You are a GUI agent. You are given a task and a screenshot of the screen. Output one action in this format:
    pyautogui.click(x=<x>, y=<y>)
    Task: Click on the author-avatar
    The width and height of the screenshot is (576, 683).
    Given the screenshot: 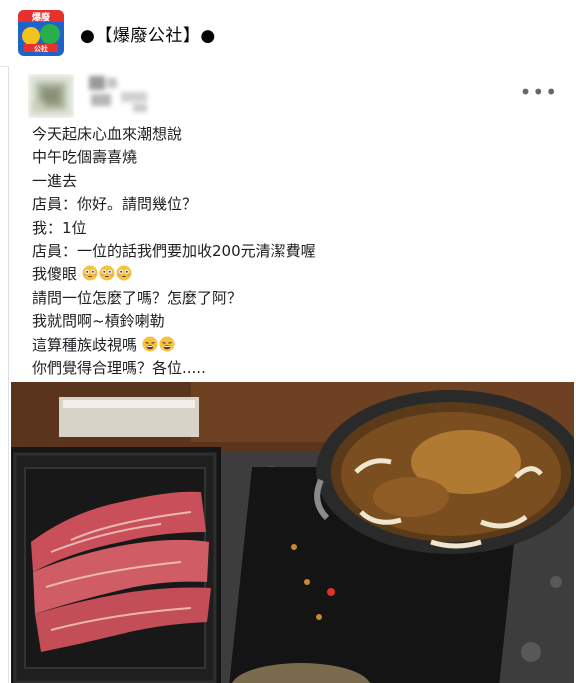 What is the action you would take?
    pyautogui.click(x=51, y=96)
    